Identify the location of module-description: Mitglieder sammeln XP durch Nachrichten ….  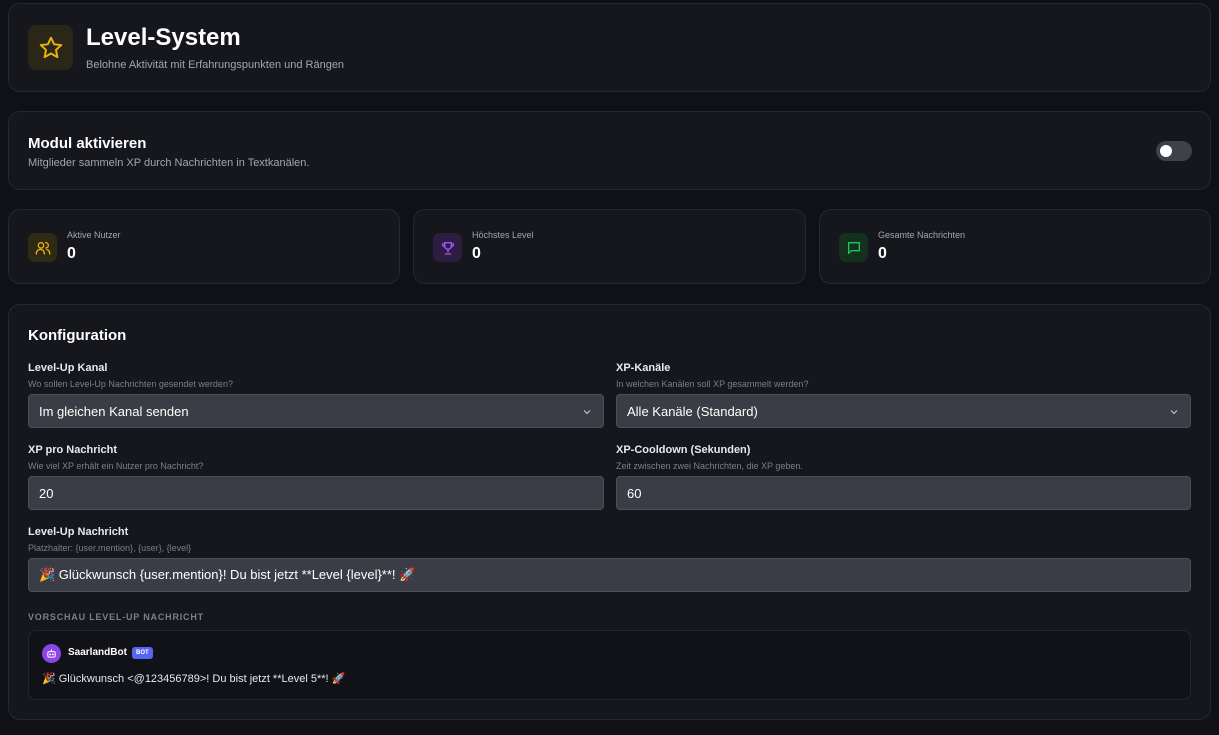
(169, 163).